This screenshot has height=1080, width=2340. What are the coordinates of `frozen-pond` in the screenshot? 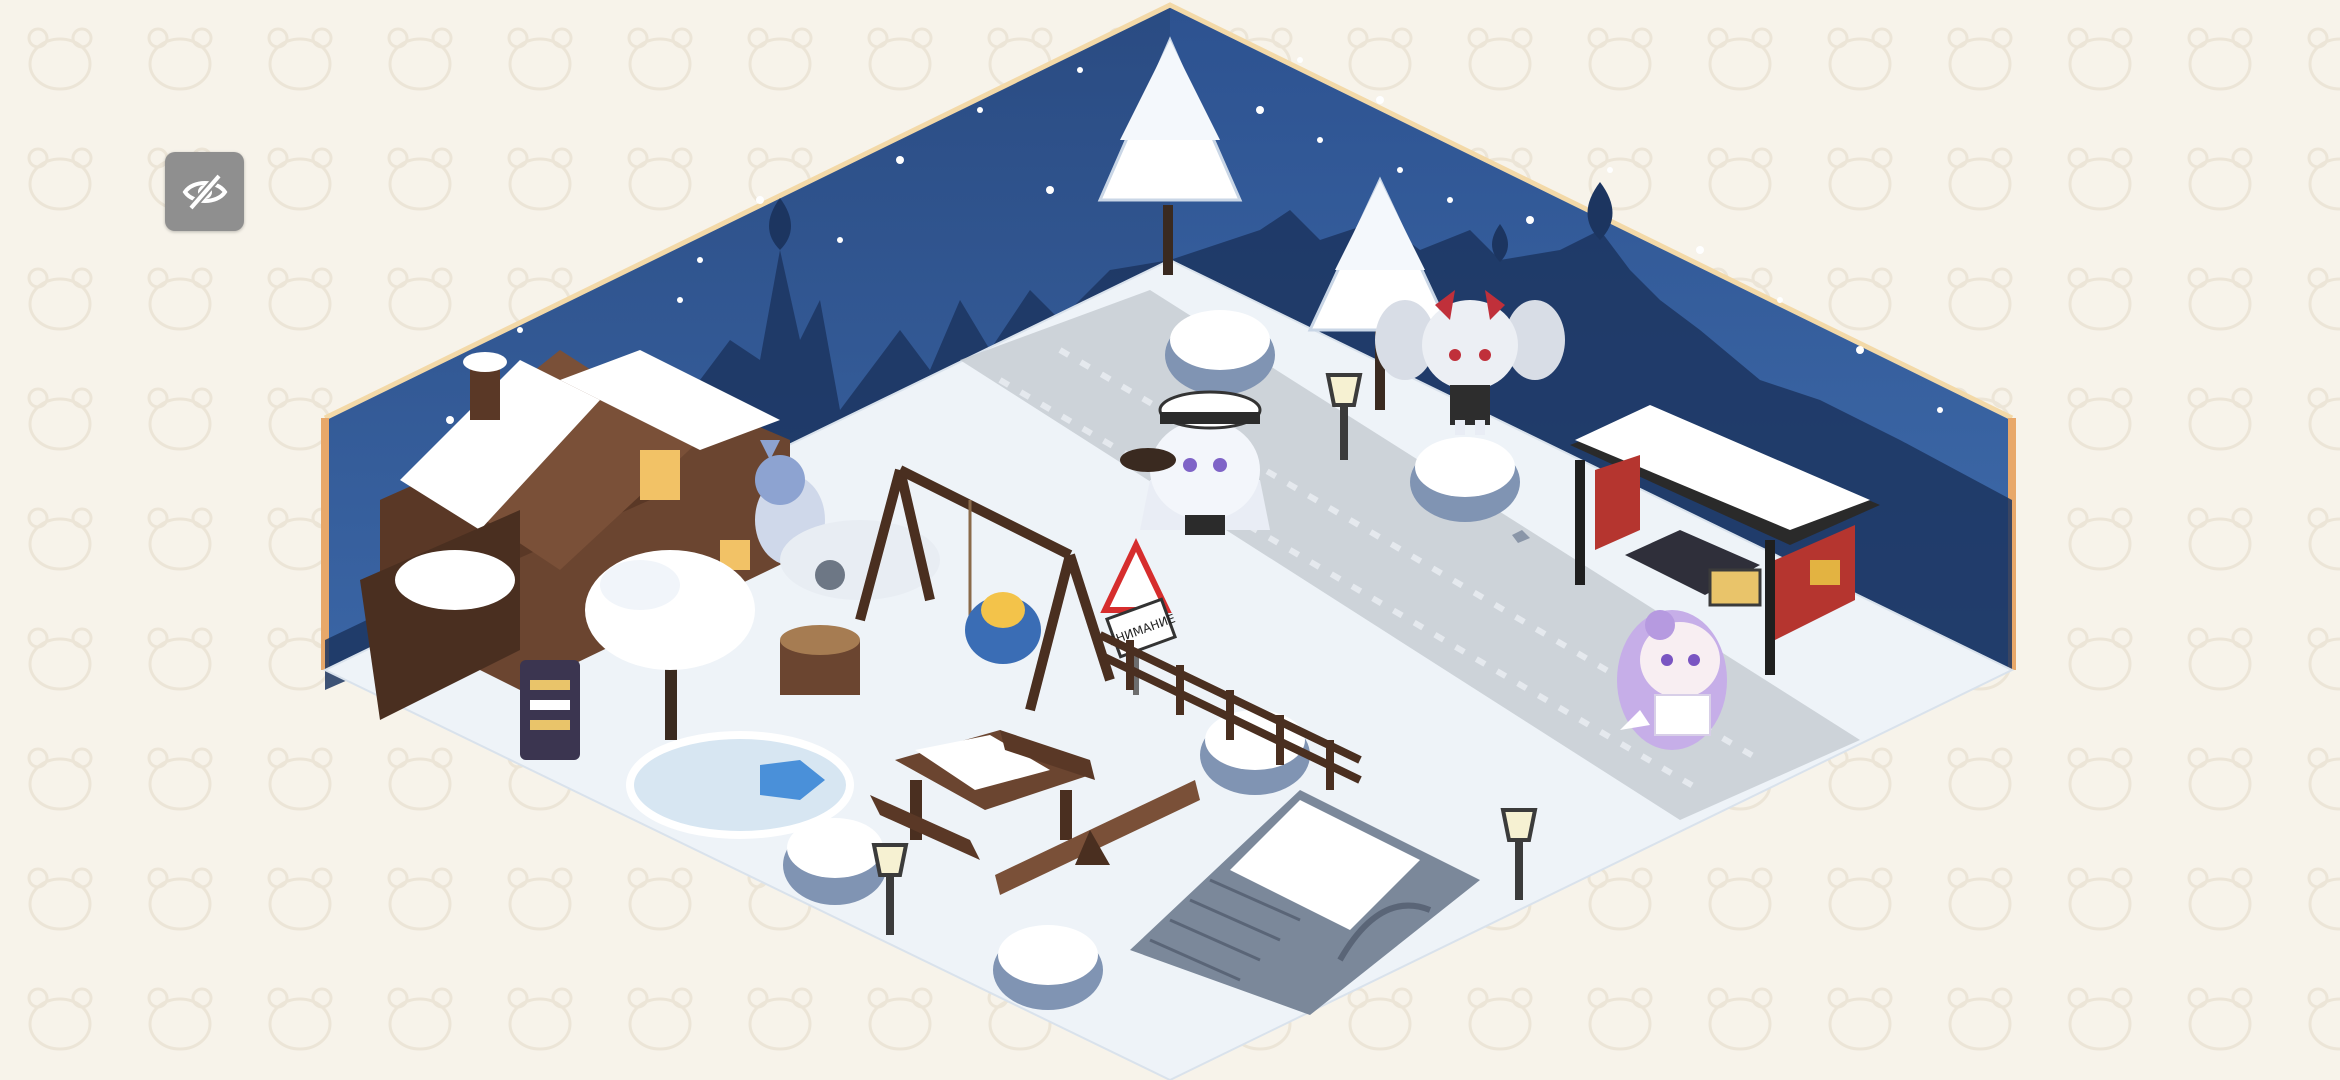 It's located at (740, 785).